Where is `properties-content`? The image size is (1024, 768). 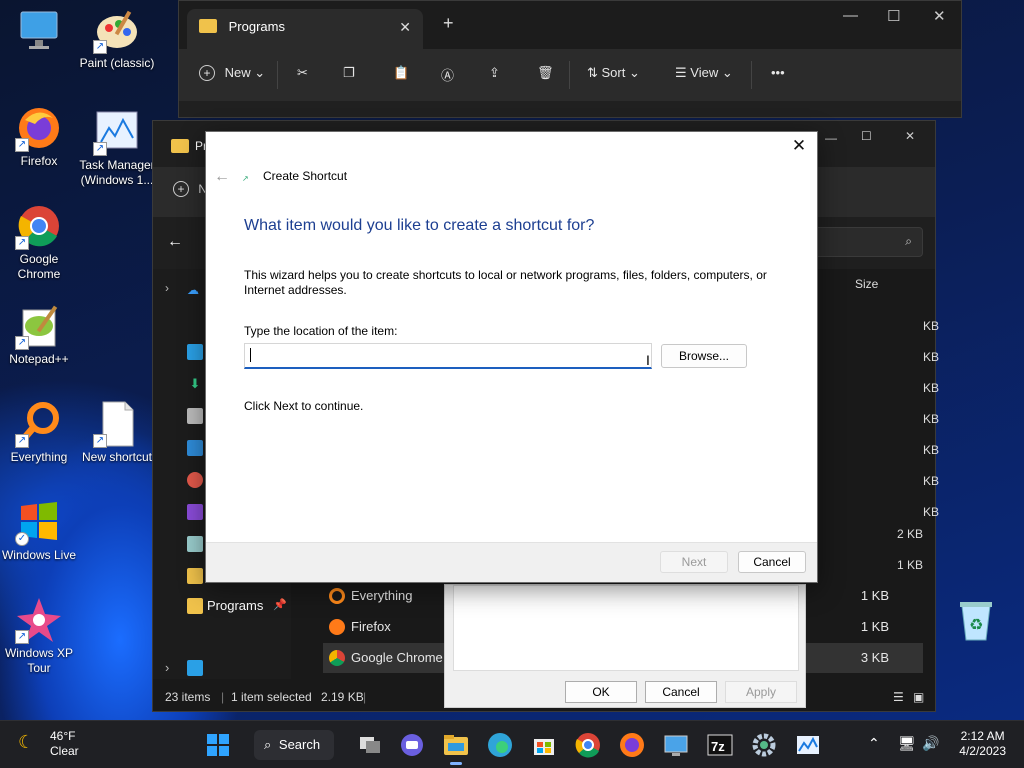
properties-content is located at coordinates (626, 628).